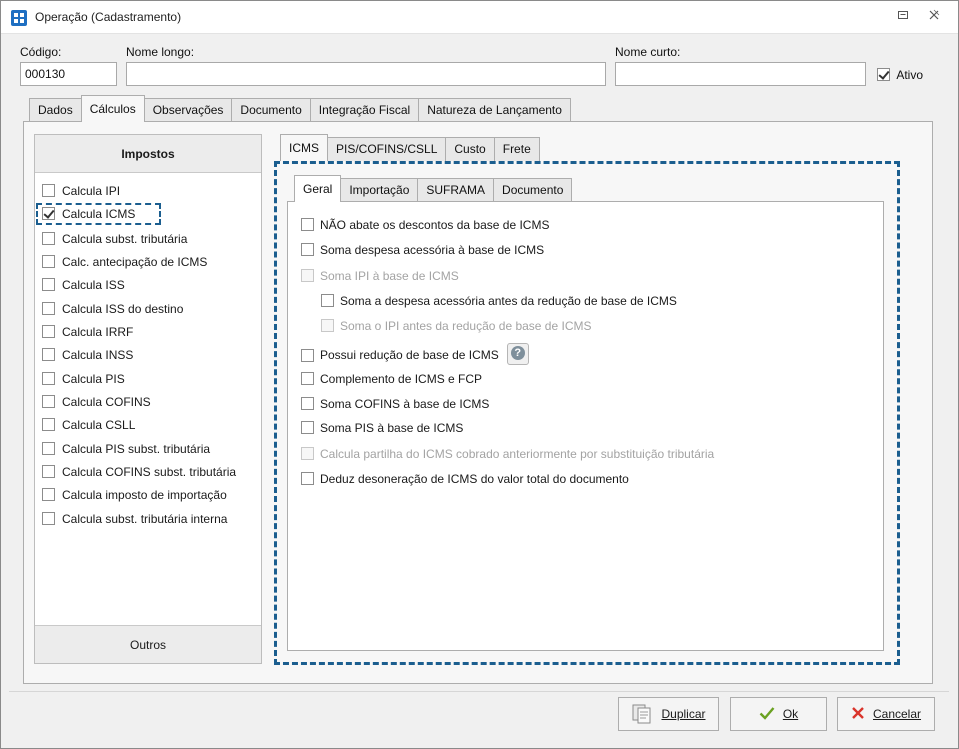  I want to click on nome-curto-field, so click(740, 74).